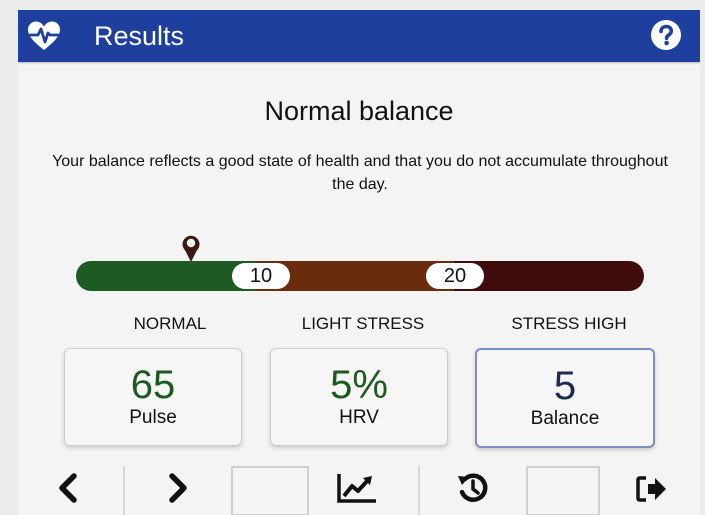 The width and height of the screenshot is (705, 515). I want to click on chevron-right-icon, so click(178, 488).